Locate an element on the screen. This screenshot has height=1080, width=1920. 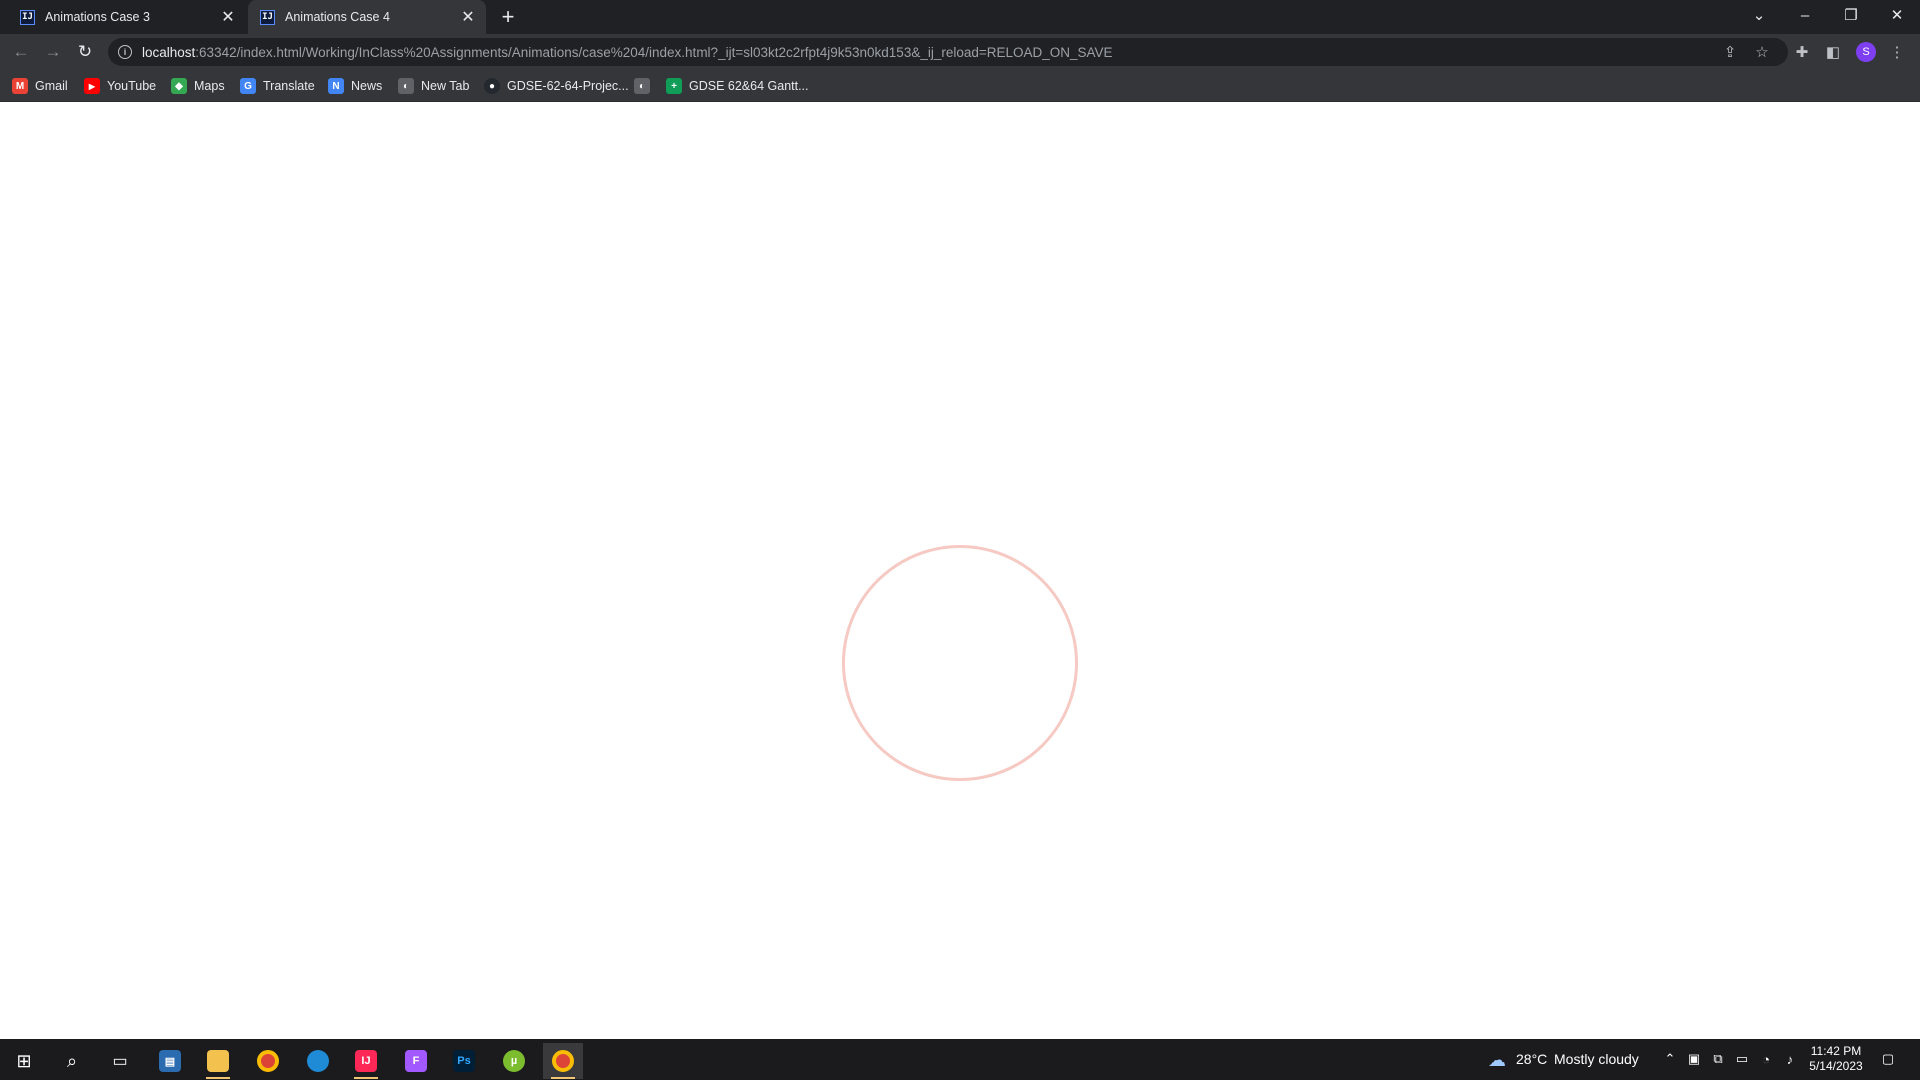
bookmark-maps: ◆ Maps is located at coordinates (198, 86).